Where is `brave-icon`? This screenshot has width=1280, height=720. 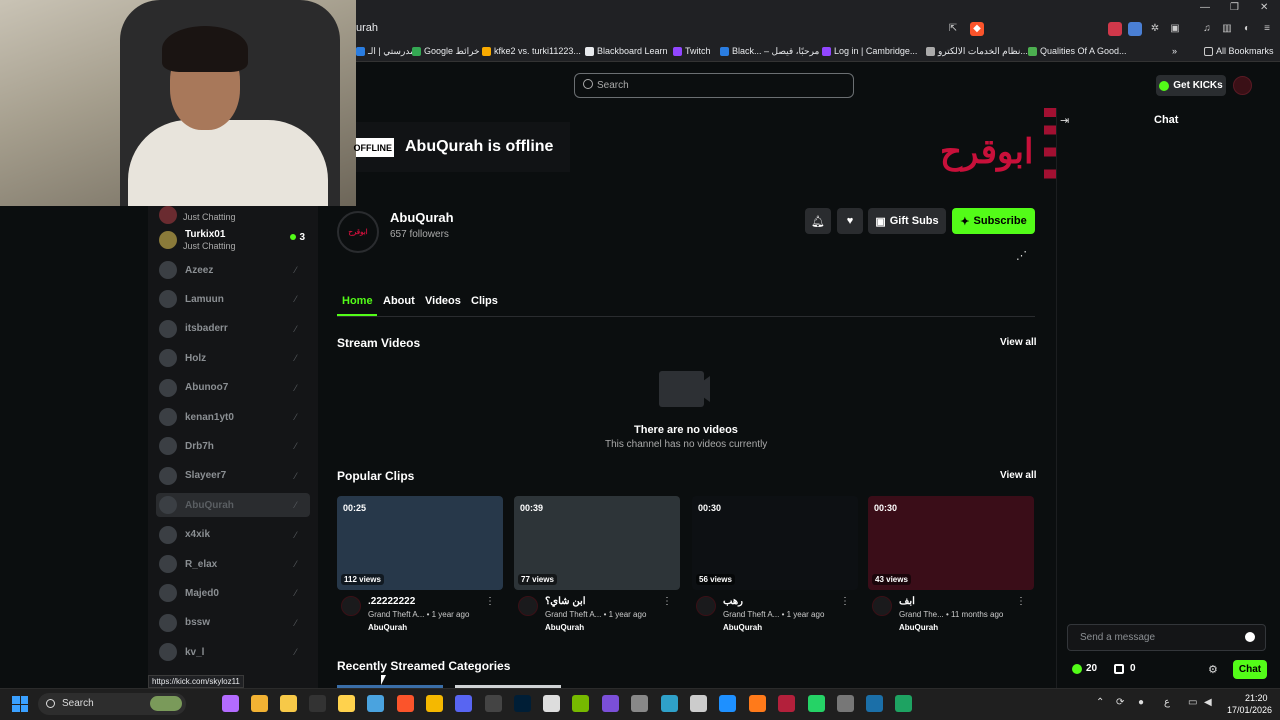
brave-icon is located at coordinates (405, 703).